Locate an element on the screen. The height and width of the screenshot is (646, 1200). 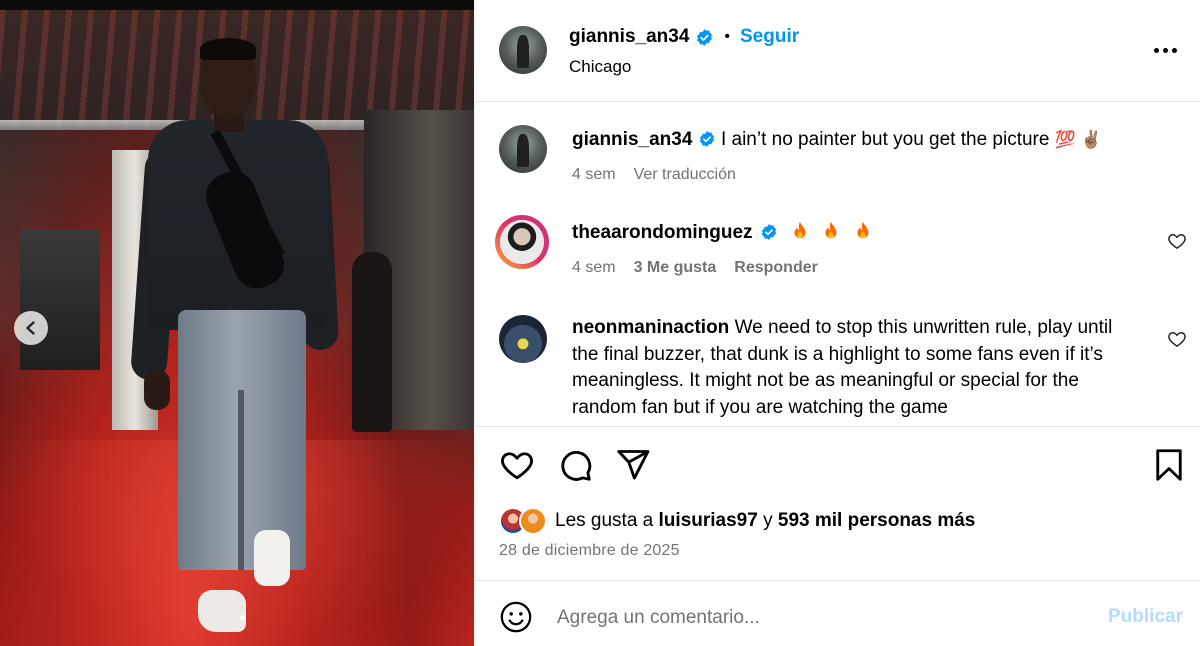
media-top-bar is located at coordinates (237, 5).